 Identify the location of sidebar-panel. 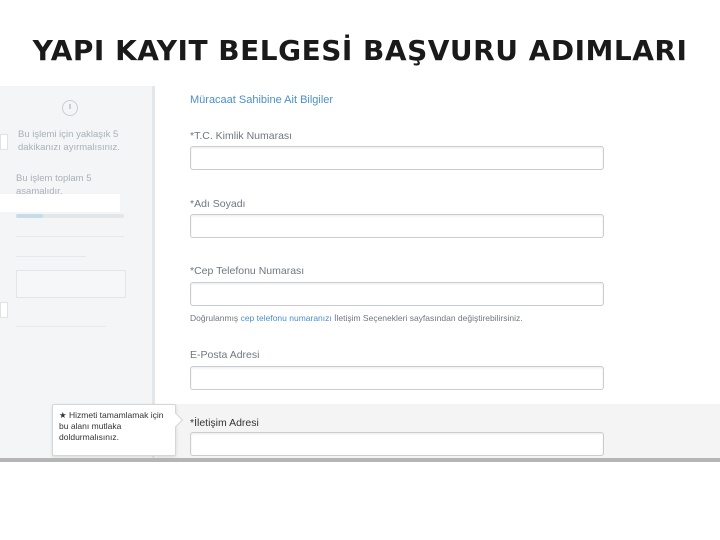
(71, 284).